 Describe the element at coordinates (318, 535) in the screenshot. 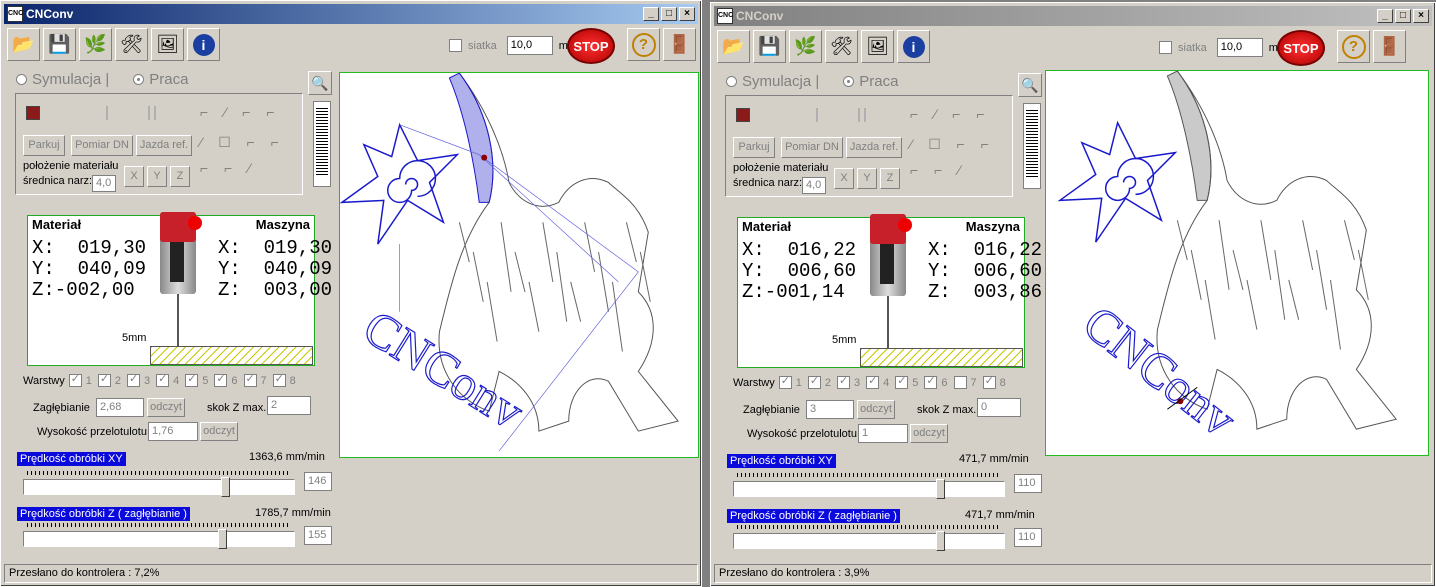

I see `speed-z-box: 155` at that location.